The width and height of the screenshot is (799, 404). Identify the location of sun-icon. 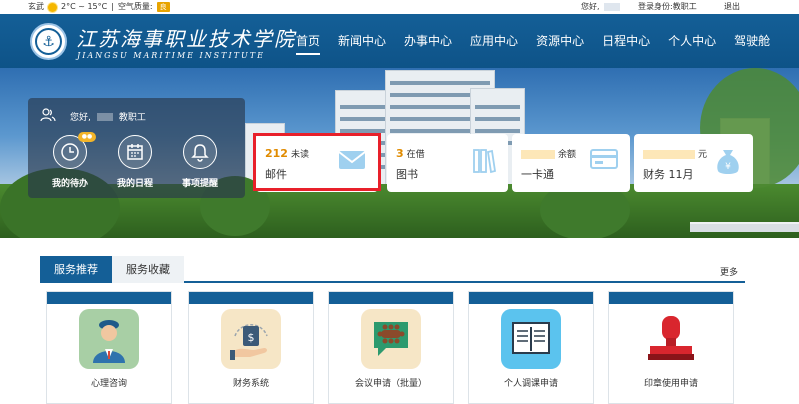
(52, 7).